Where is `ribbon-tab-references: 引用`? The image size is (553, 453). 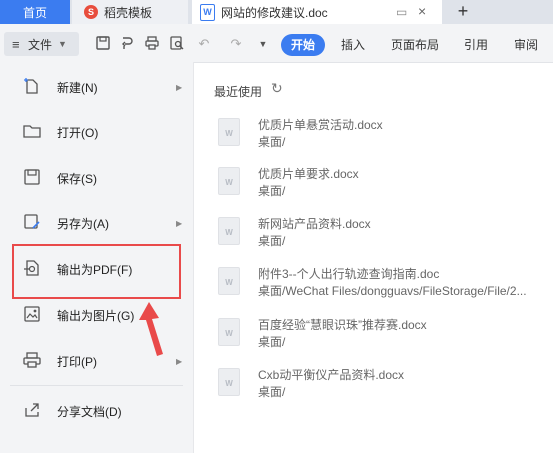 ribbon-tab-references: 引用 is located at coordinates (476, 45).